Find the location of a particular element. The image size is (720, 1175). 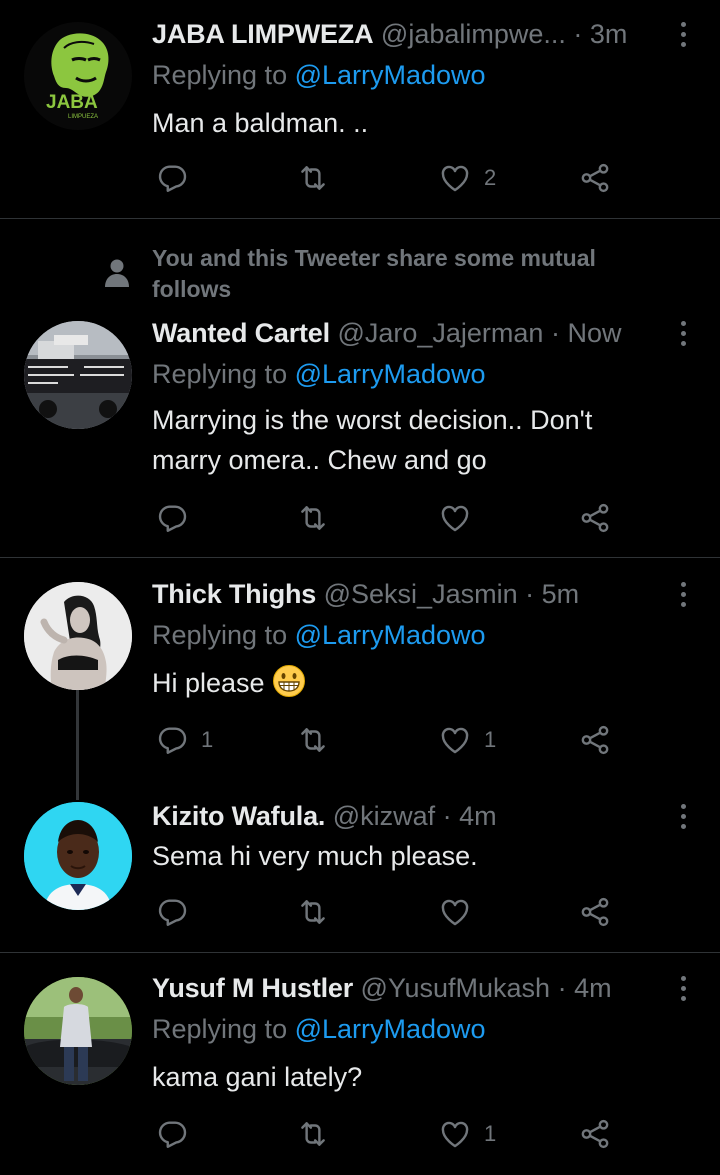

action-bar: 1 1 is located at coordinates (392, 740).